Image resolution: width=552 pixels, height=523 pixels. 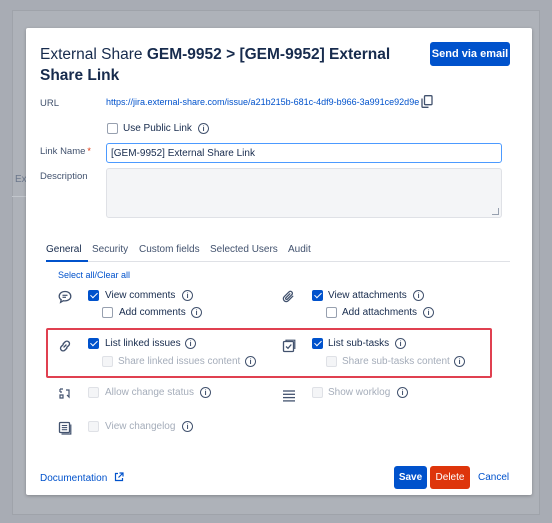 I want to click on save-button: Save, so click(x=410, y=477).